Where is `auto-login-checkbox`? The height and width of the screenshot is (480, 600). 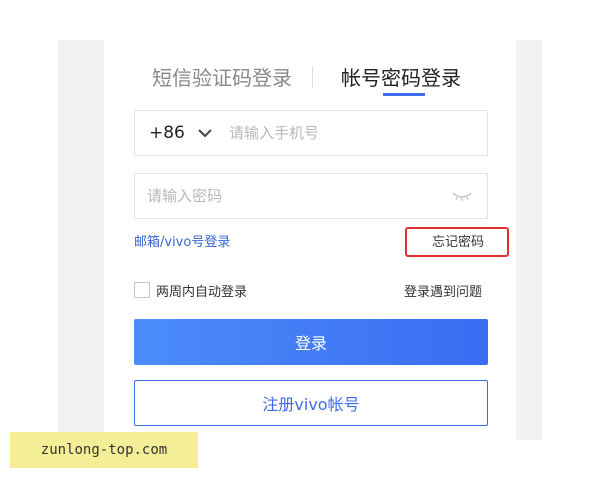
auto-login-checkbox is located at coordinates (142, 290).